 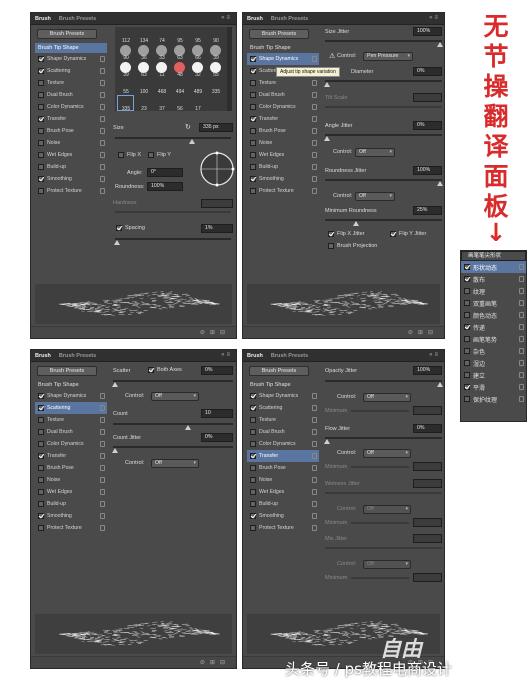 I want to click on count-jitter-field: 0%, so click(x=217, y=437).